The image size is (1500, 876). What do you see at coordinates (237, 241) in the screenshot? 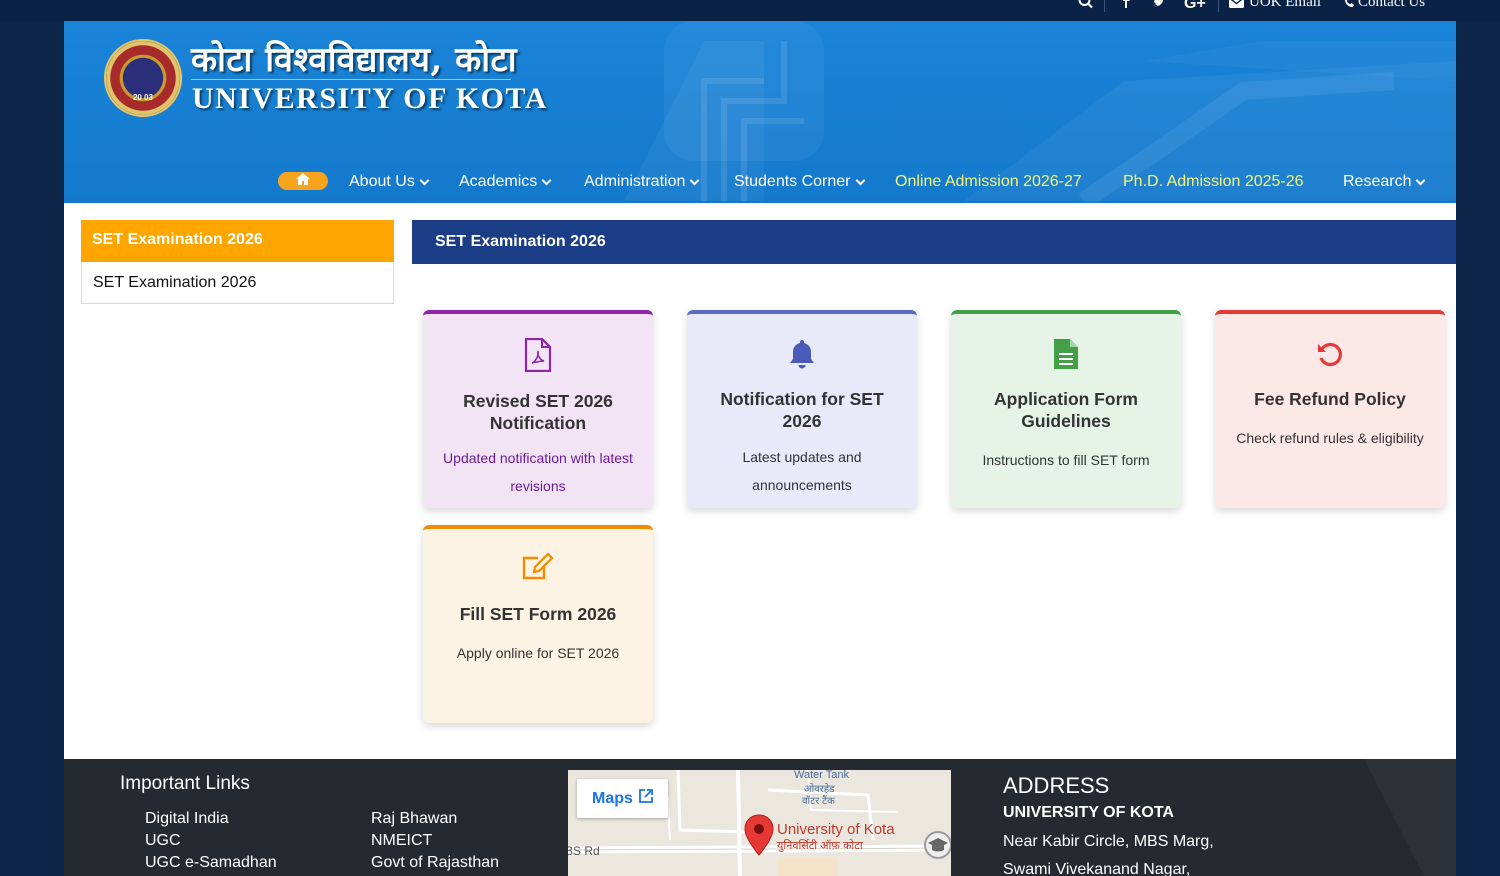
I see `sidebar-heading: SET Examination 2026` at bounding box center [237, 241].